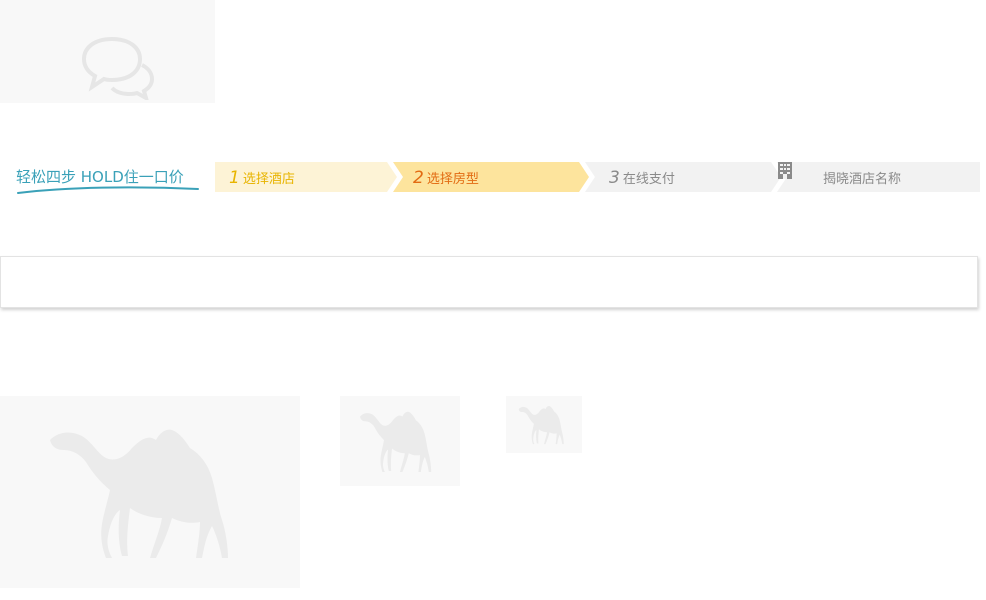 Image resolution: width=986 pixels, height=600 pixels. I want to click on step-reveal-hotel-name: 揭晓酒店名称, so click(878, 177).